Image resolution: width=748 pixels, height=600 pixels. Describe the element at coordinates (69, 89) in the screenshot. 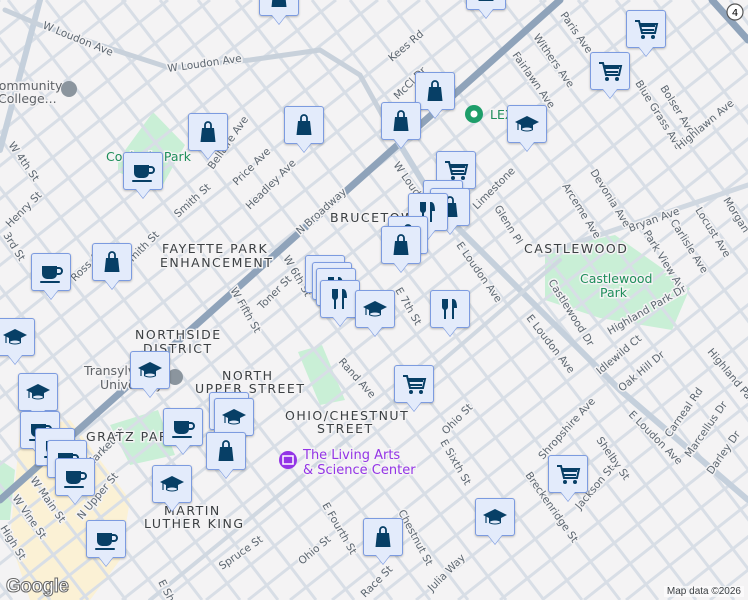

I see `school-pin-icon` at that location.